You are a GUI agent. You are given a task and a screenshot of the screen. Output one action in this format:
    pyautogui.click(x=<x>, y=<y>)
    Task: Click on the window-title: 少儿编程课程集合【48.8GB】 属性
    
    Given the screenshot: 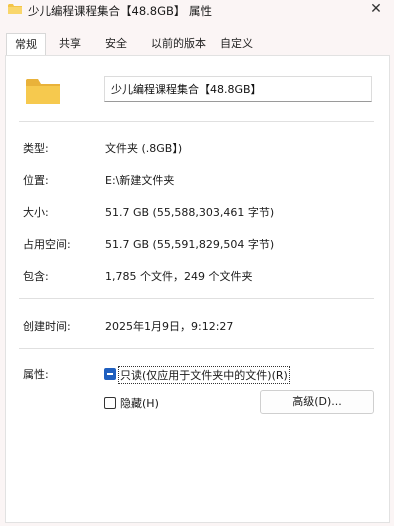 What is the action you would take?
    pyautogui.click(x=120, y=11)
    